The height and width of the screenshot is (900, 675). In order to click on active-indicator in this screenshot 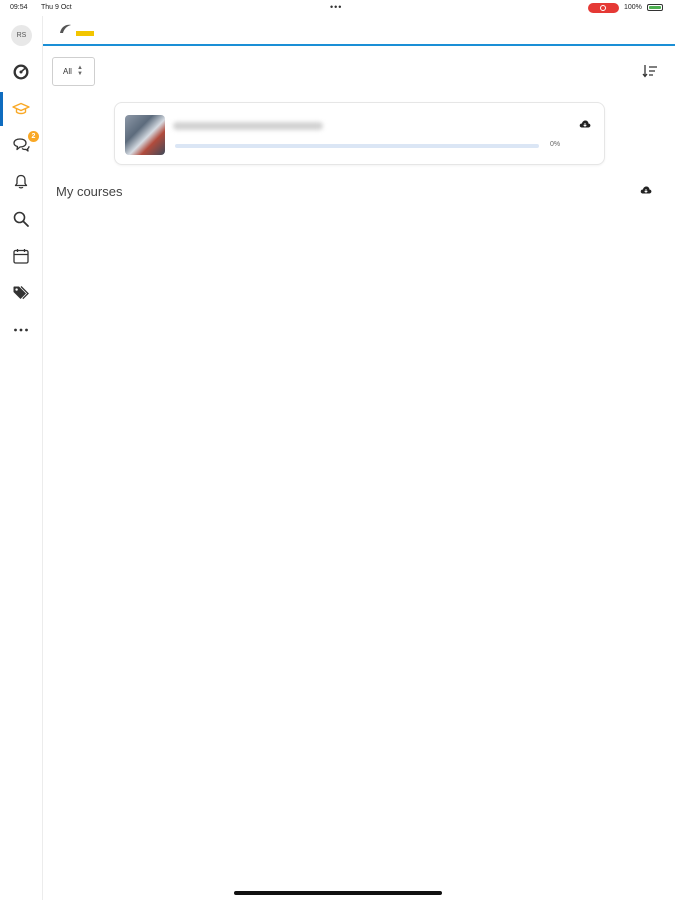, I will do `click(1, 109)`.